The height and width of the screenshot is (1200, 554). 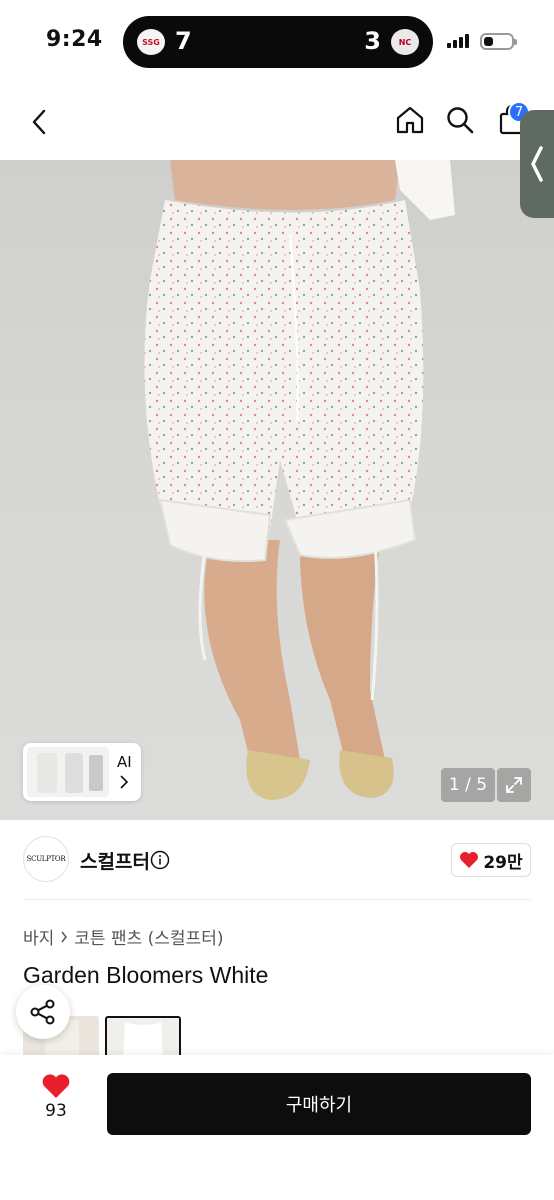 What do you see at coordinates (146, 975) in the screenshot?
I see `product-title: Garden Bloomers White` at bounding box center [146, 975].